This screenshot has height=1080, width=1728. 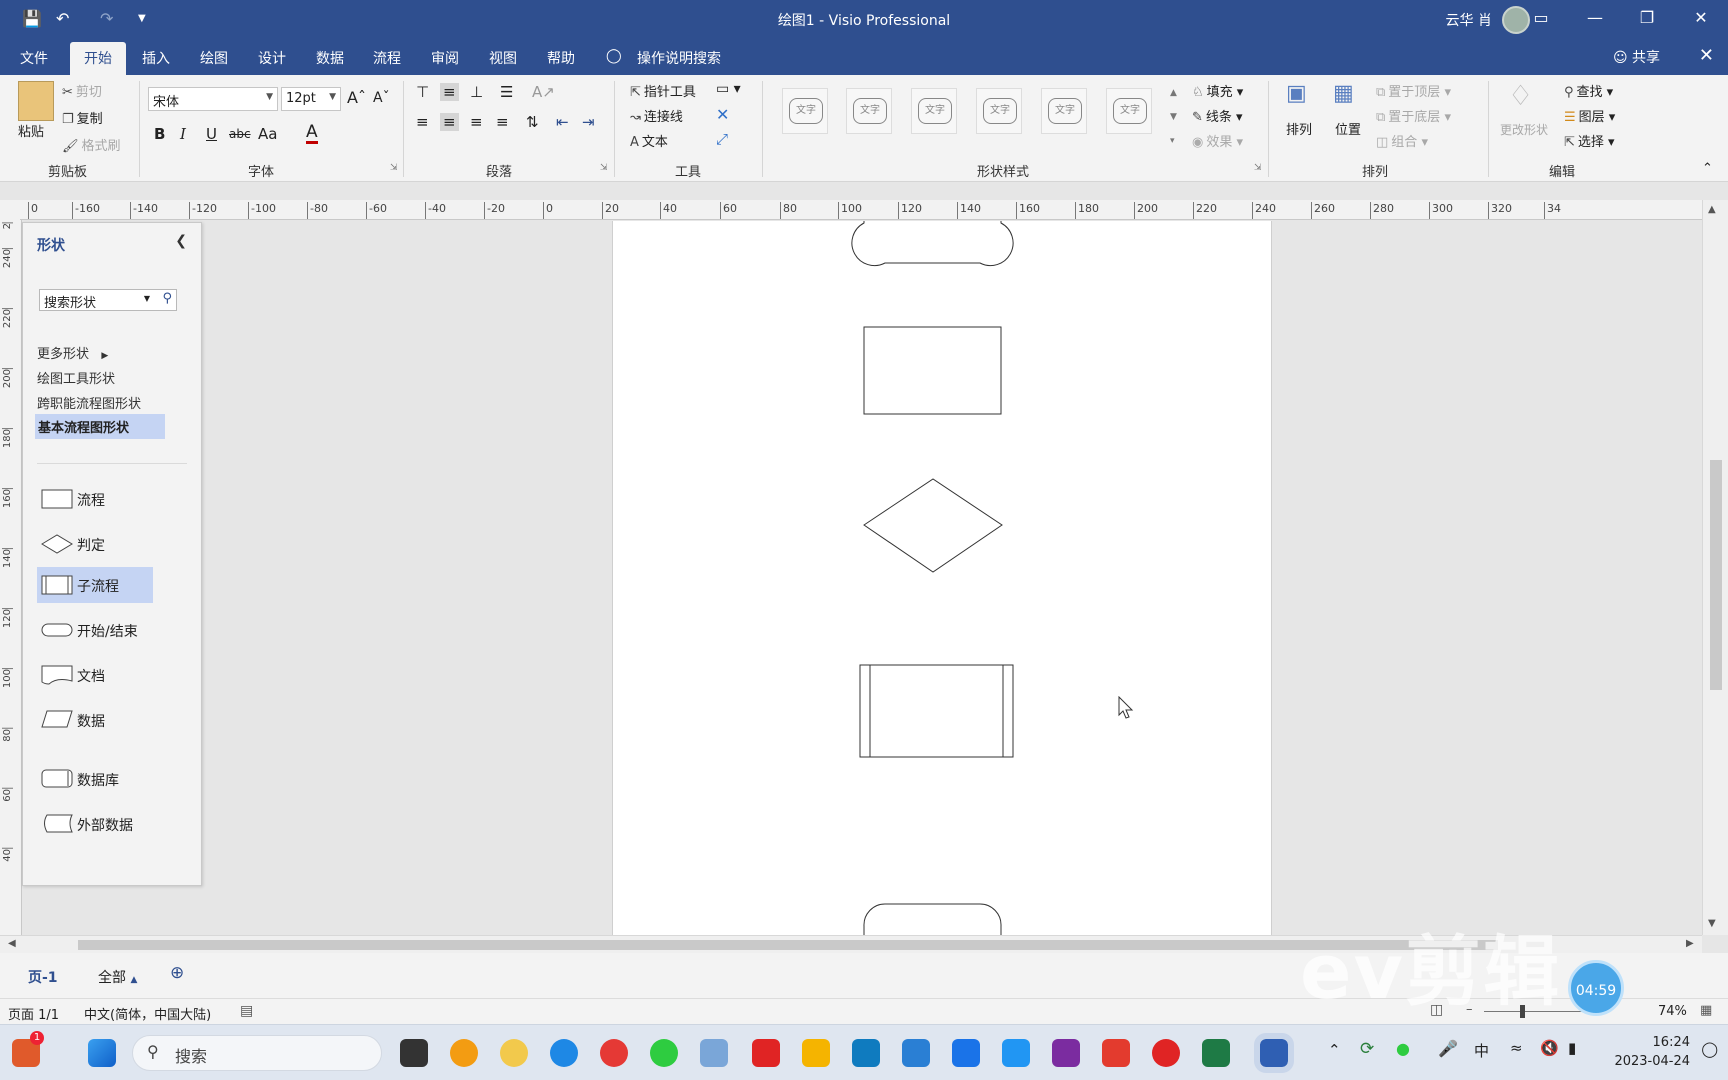 What do you see at coordinates (1166, 1053) in the screenshot?
I see `media-app-icon` at bounding box center [1166, 1053].